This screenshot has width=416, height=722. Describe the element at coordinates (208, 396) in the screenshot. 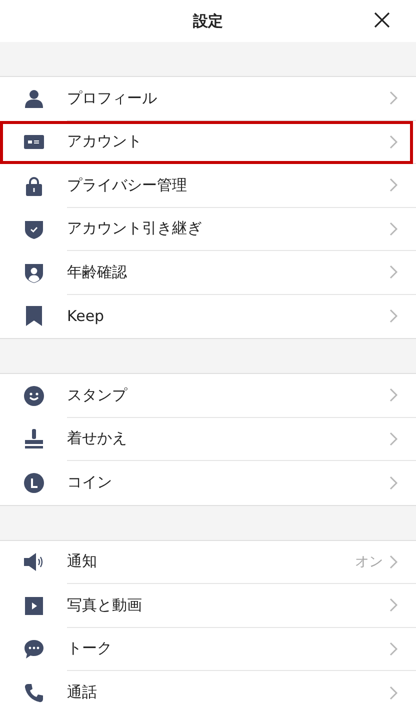

I see `settings-row: スタンプ` at that location.